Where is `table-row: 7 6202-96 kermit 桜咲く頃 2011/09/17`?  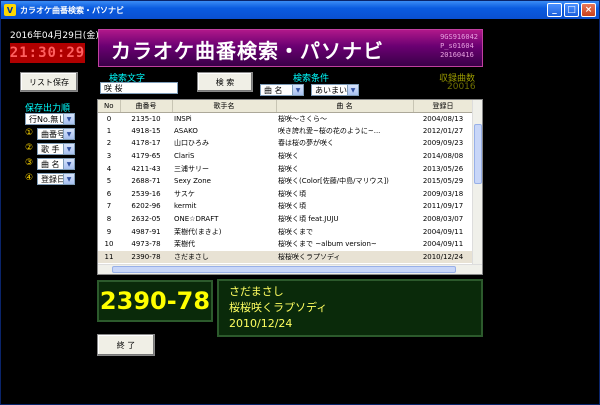 table-row: 7 6202-96 kermit 桜咲く頃 2011/09/17 is located at coordinates (285, 206).